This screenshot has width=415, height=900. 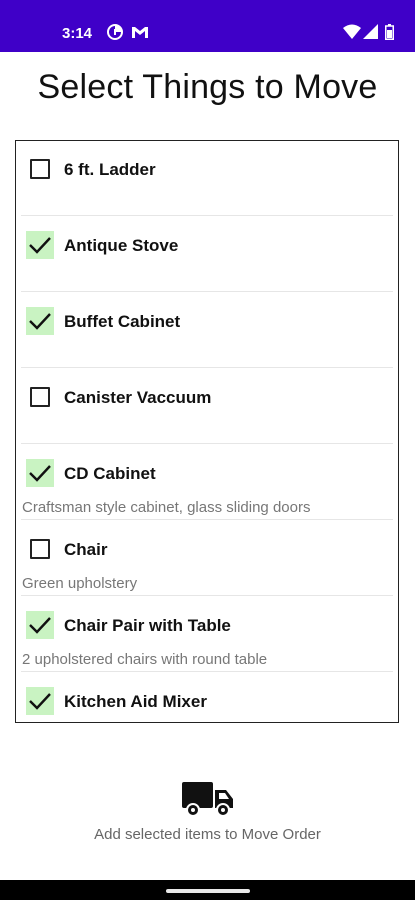 What do you see at coordinates (122, 321) in the screenshot?
I see `item-name: Buffet Cabinet` at bounding box center [122, 321].